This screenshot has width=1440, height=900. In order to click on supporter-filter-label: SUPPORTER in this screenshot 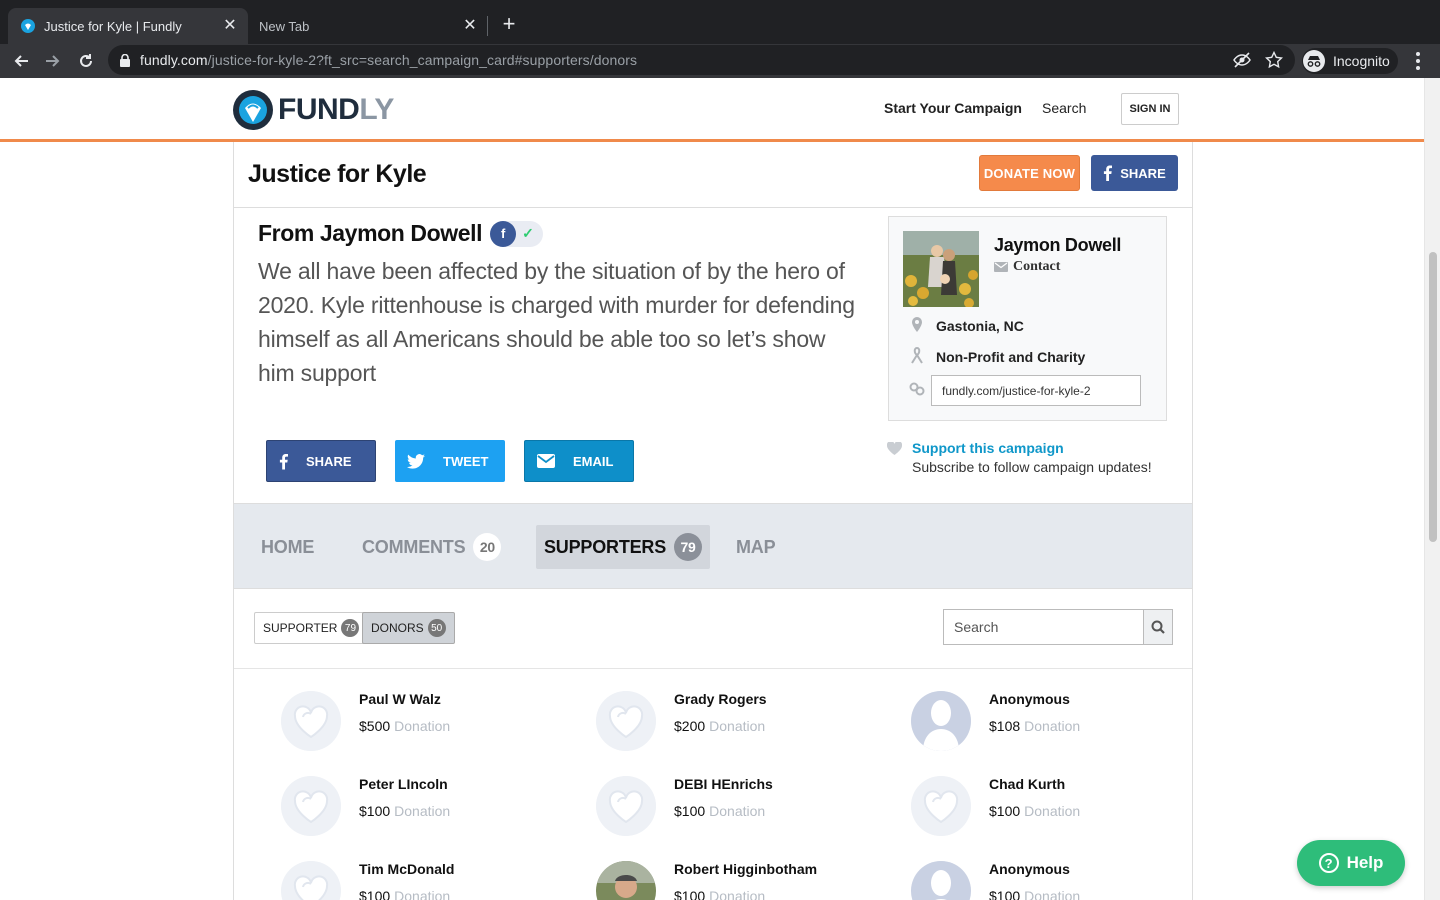, I will do `click(300, 628)`.